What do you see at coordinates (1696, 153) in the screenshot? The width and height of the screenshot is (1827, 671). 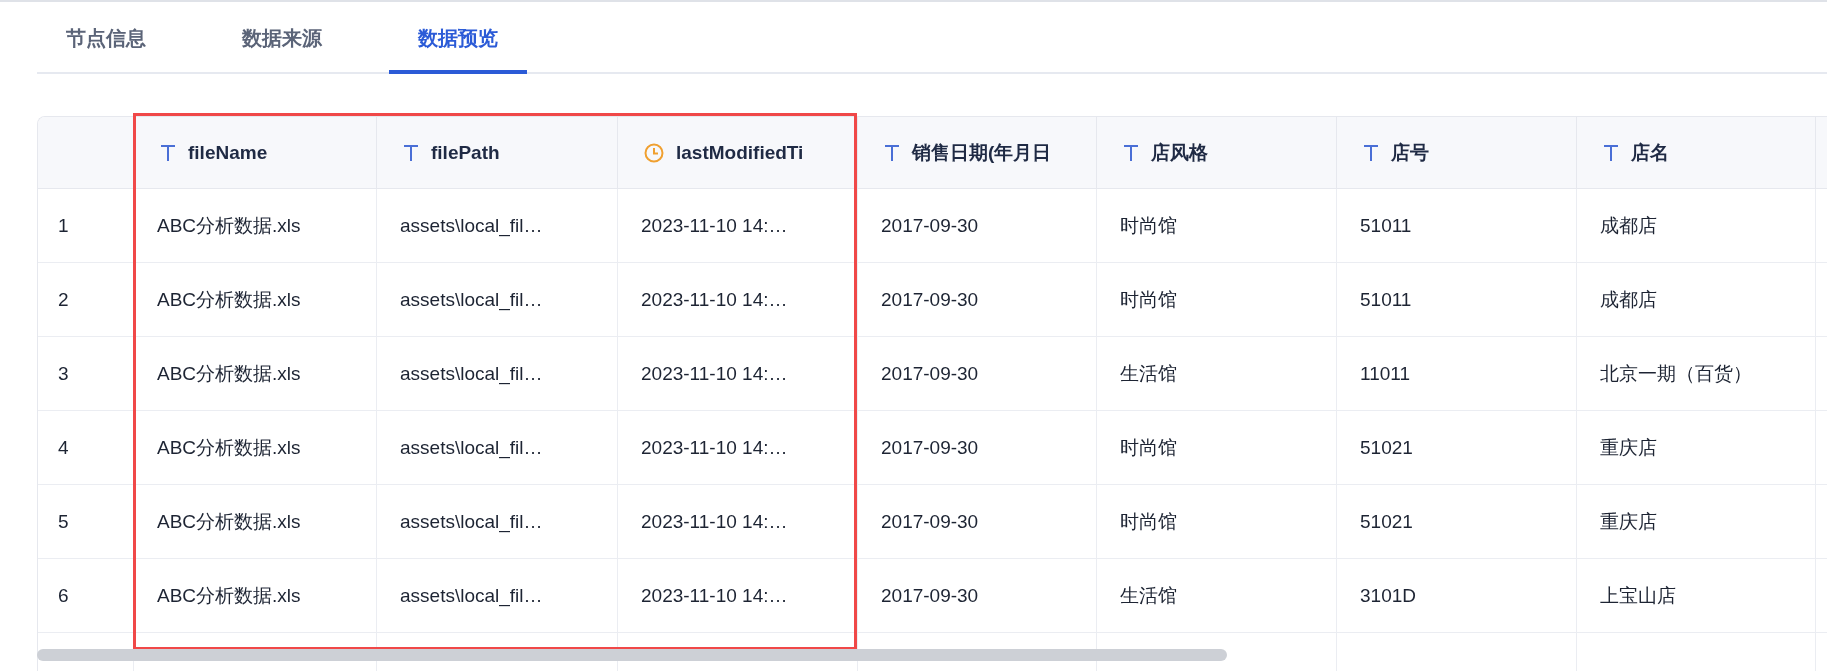 I see `column-header: 店名` at bounding box center [1696, 153].